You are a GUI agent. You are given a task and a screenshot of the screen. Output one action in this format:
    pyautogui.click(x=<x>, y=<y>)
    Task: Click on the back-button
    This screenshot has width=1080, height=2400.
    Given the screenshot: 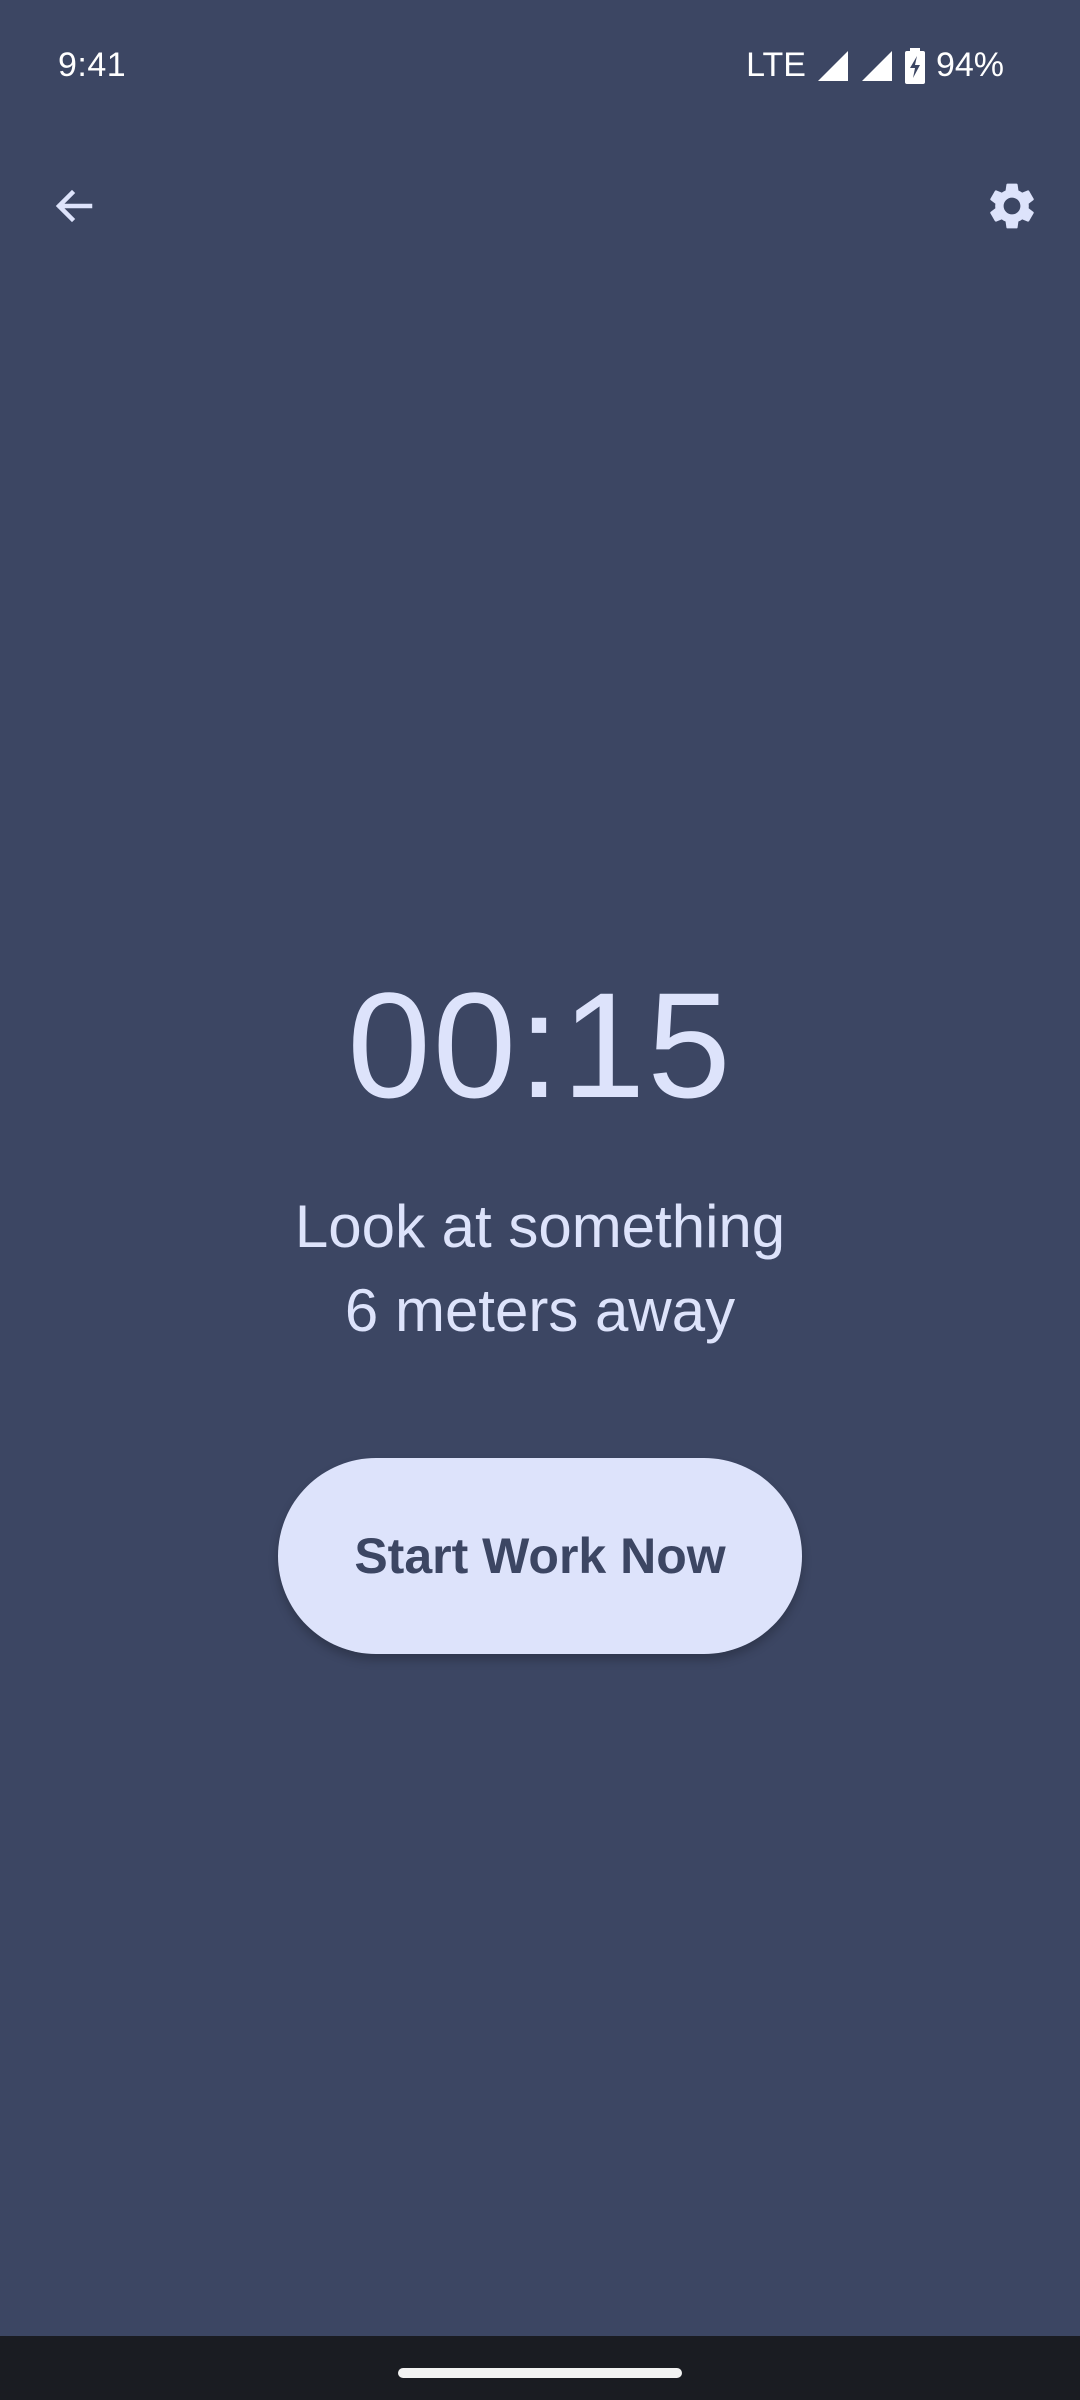 What is the action you would take?
    pyautogui.click(x=74, y=208)
    